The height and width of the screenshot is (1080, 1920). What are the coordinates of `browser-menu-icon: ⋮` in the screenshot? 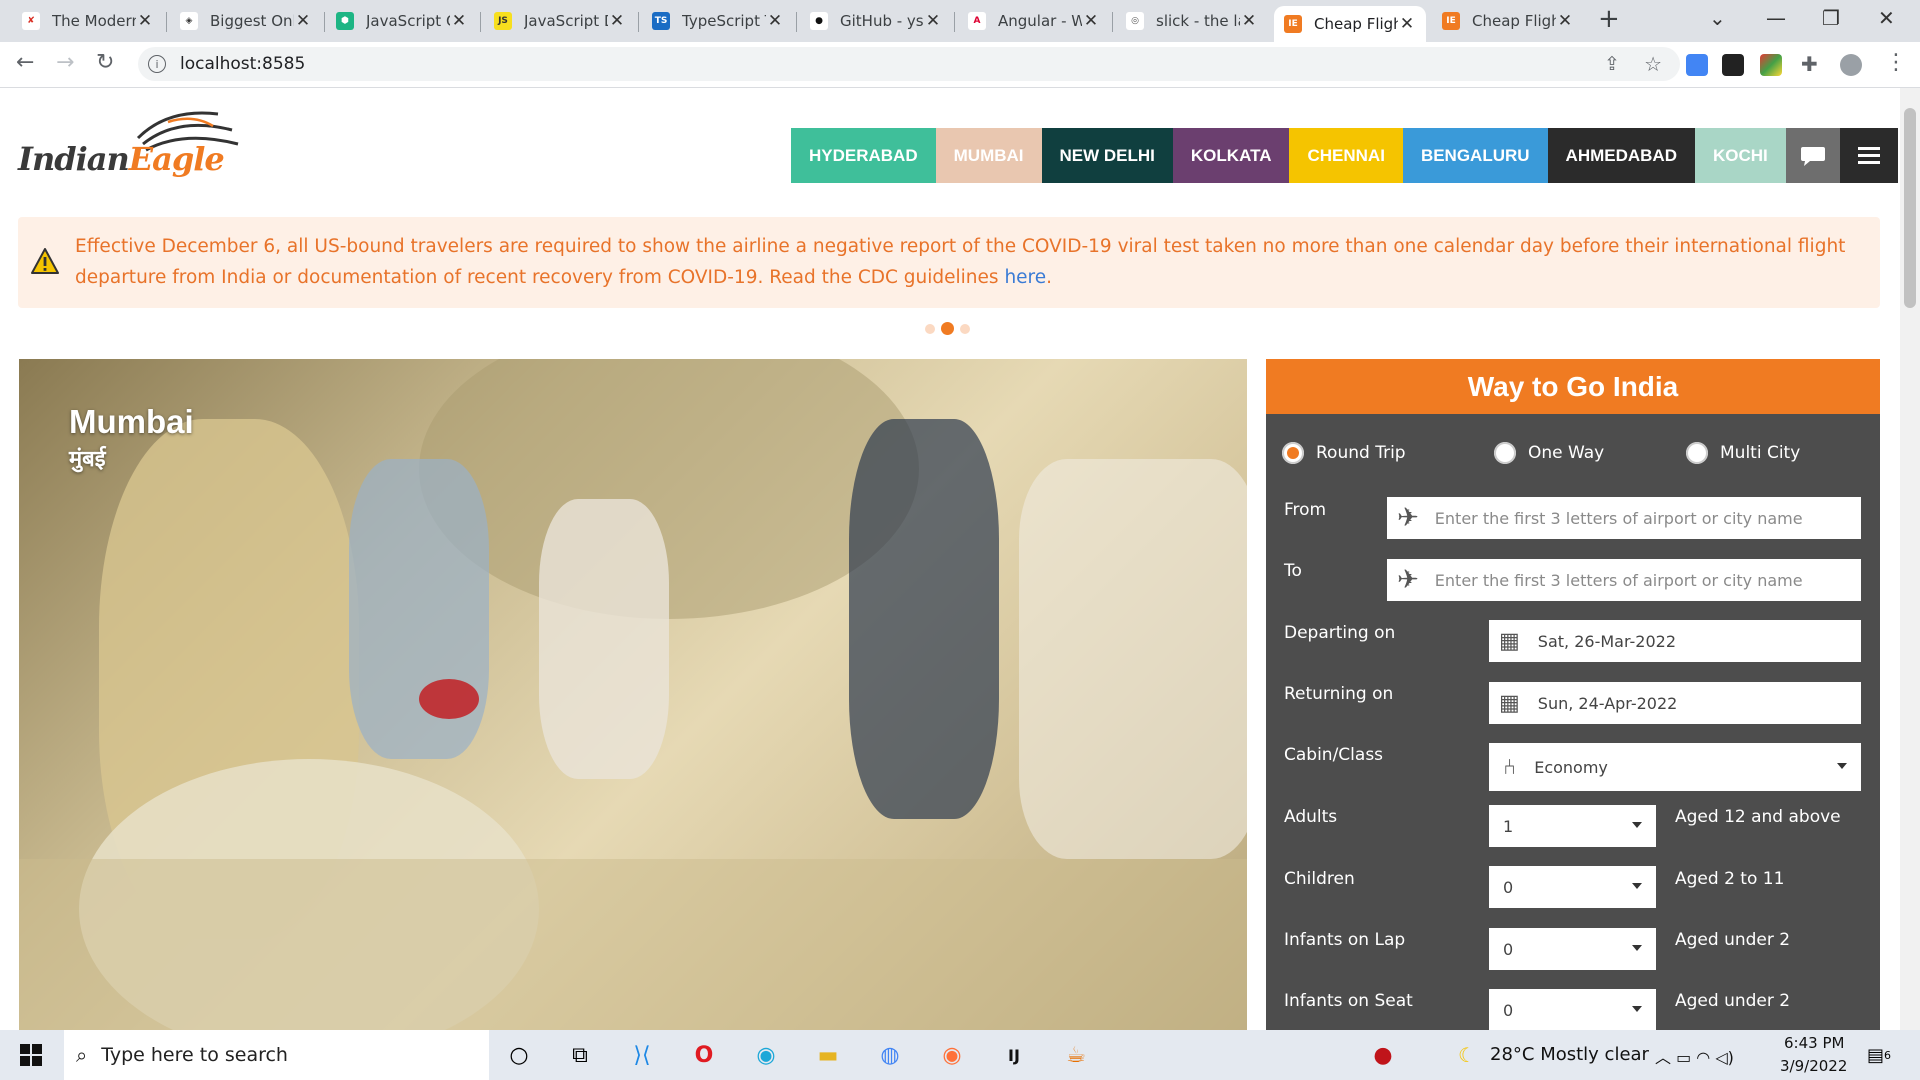 It's located at (1896, 62).